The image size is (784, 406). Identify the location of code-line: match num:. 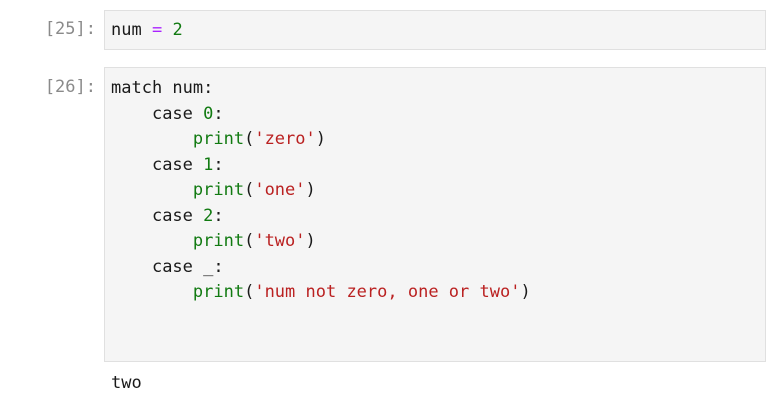
(438, 89).